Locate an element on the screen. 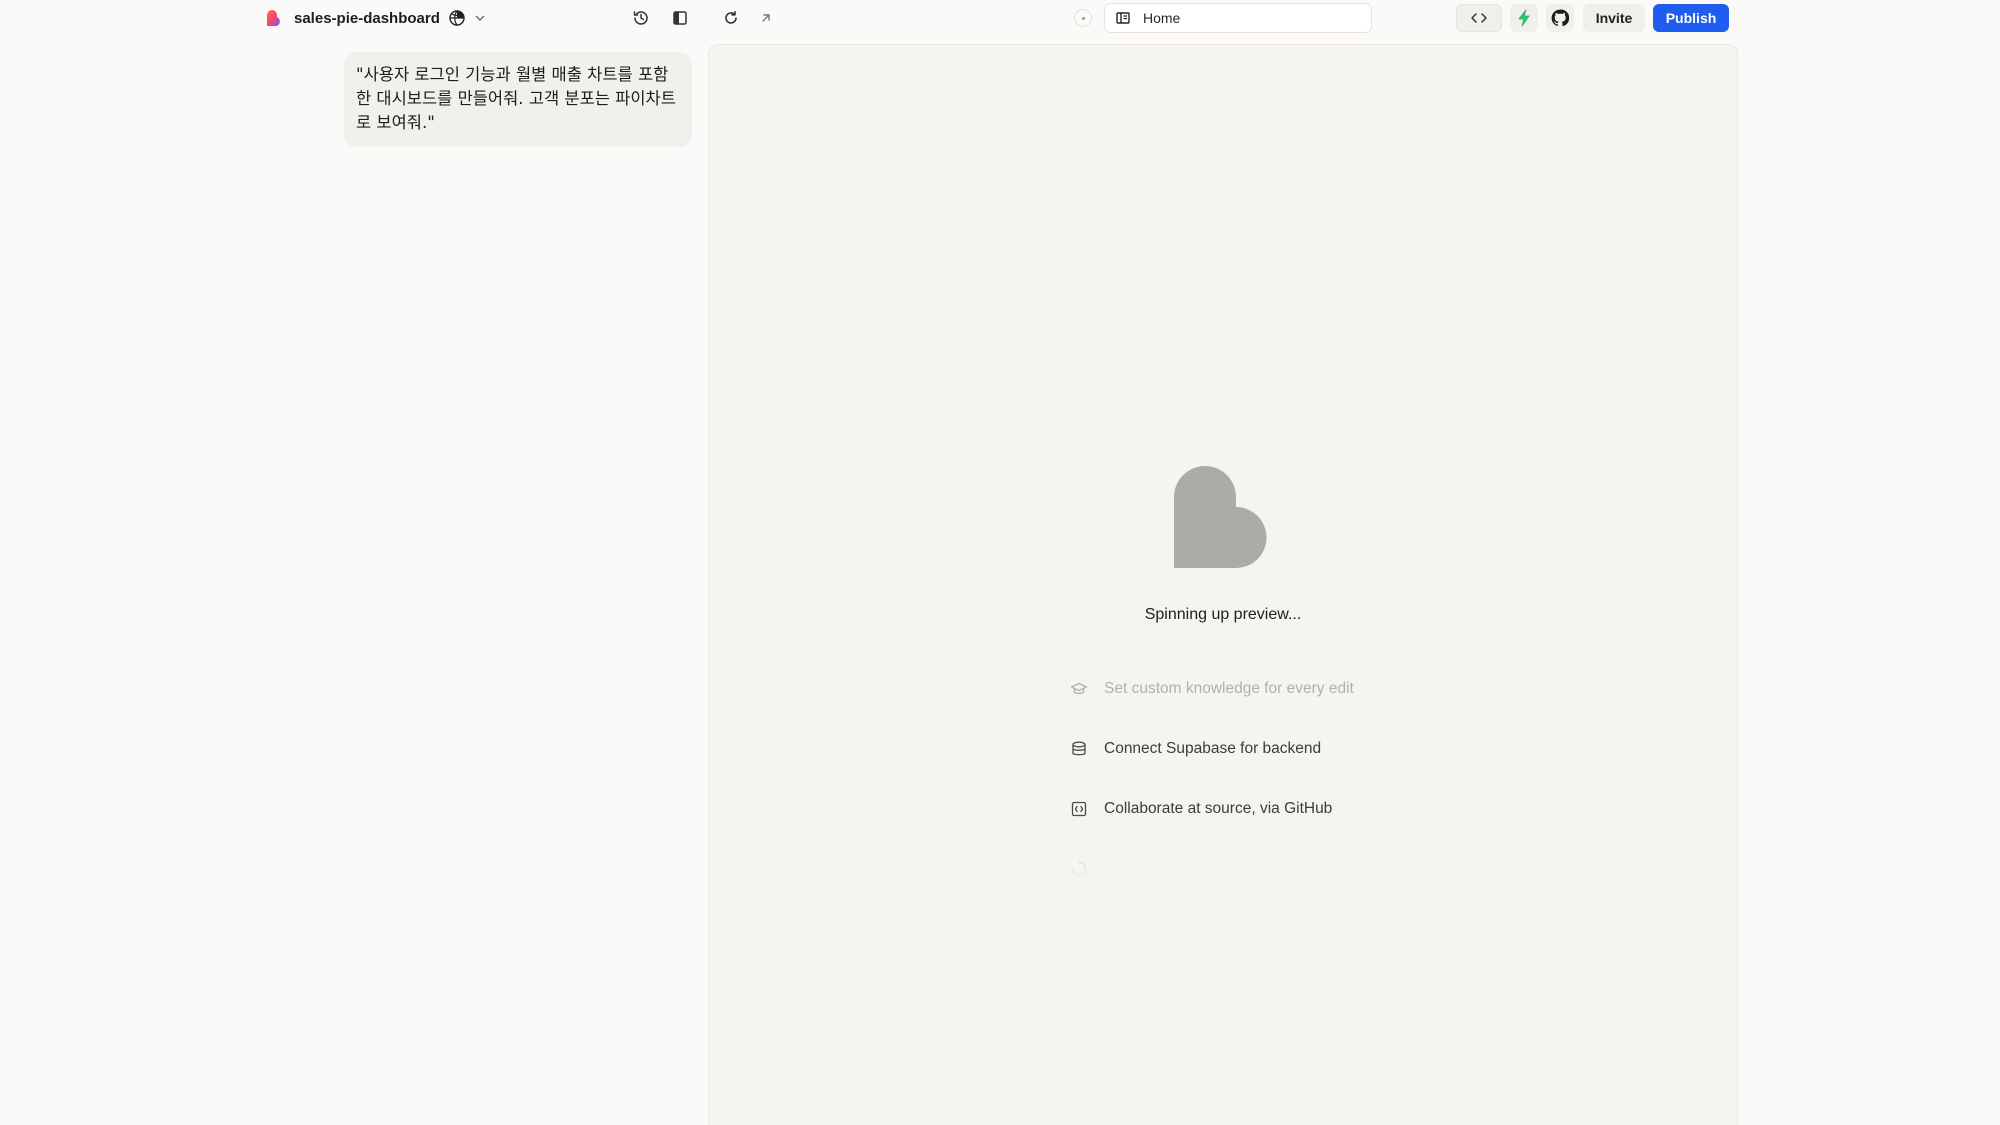  refresh-icon is located at coordinates (731, 18).